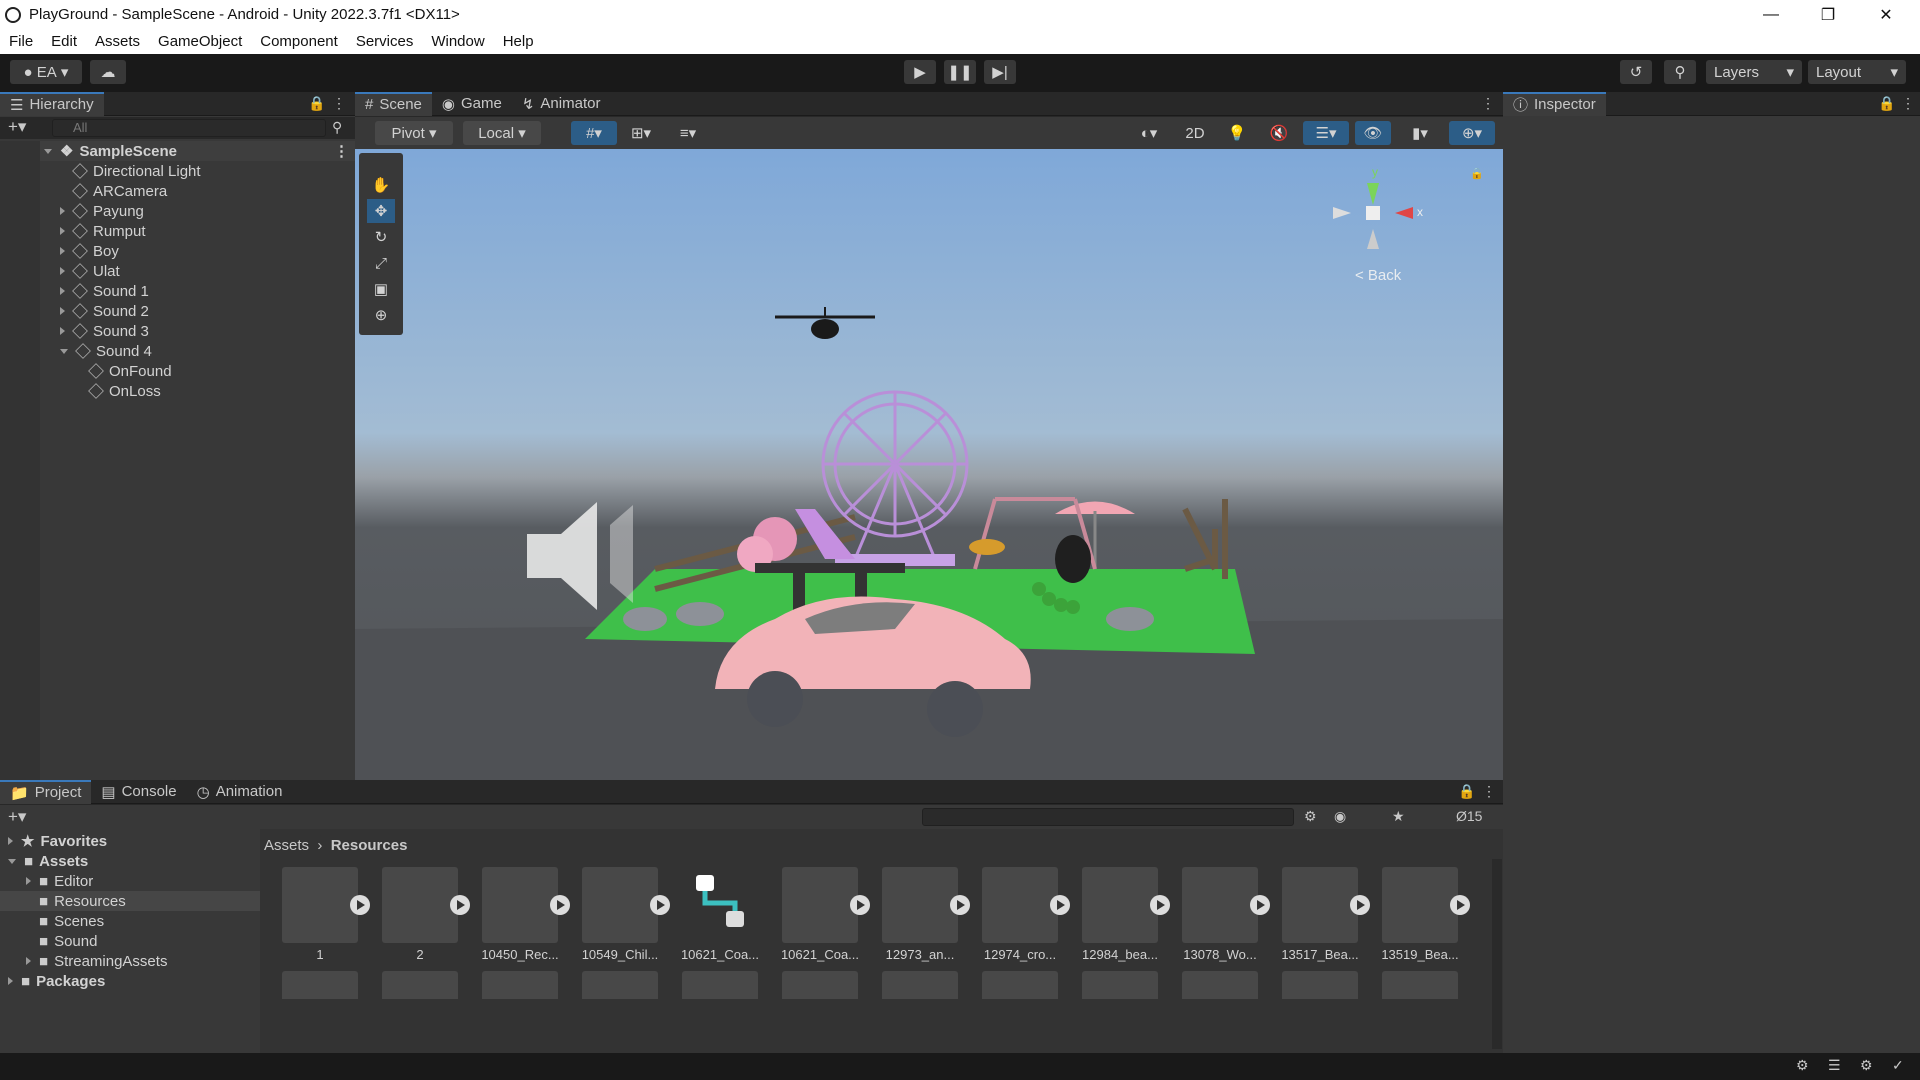  What do you see at coordinates (177, 251) in the screenshot?
I see `hierarchy-item: Boy` at bounding box center [177, 251].